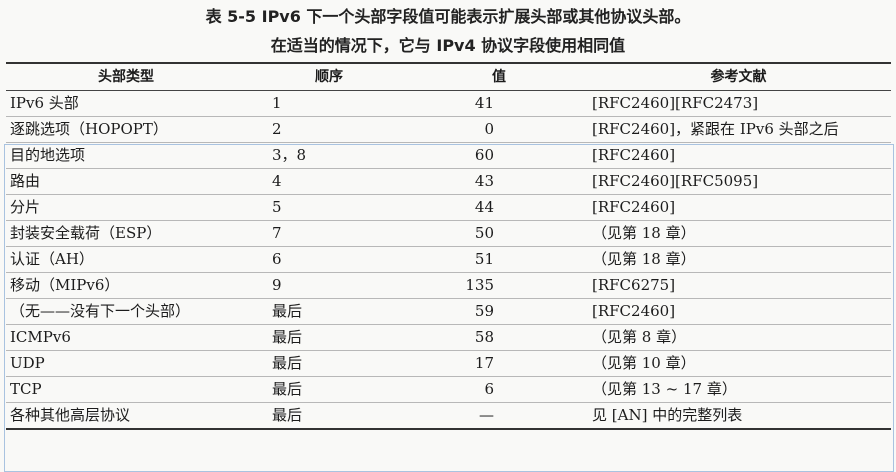 This screenshot has height=472, width=896. What do you see at coordinates (499, 181) in the screenshot?
I see `cell-value: 43` at bounding box center [499, 181].